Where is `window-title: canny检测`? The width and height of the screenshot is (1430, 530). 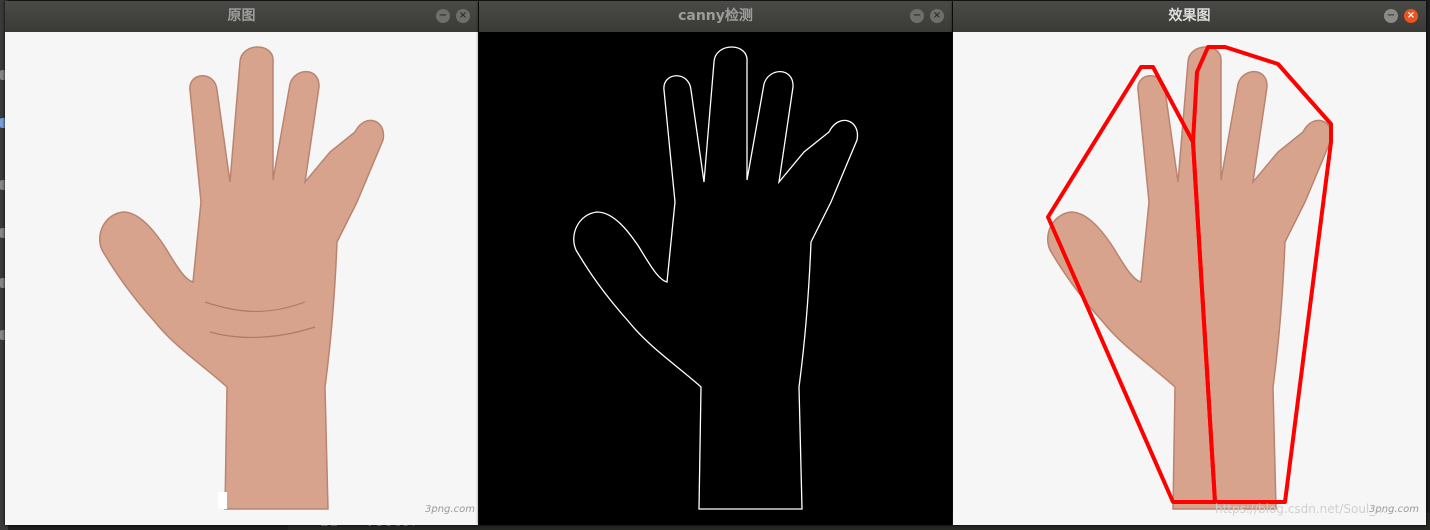 window-title: canny检测 is located at coordinates (715, 16).